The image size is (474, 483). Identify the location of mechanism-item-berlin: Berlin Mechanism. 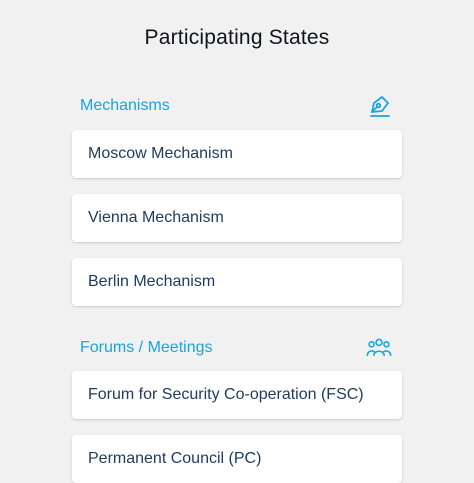
(237, 282).